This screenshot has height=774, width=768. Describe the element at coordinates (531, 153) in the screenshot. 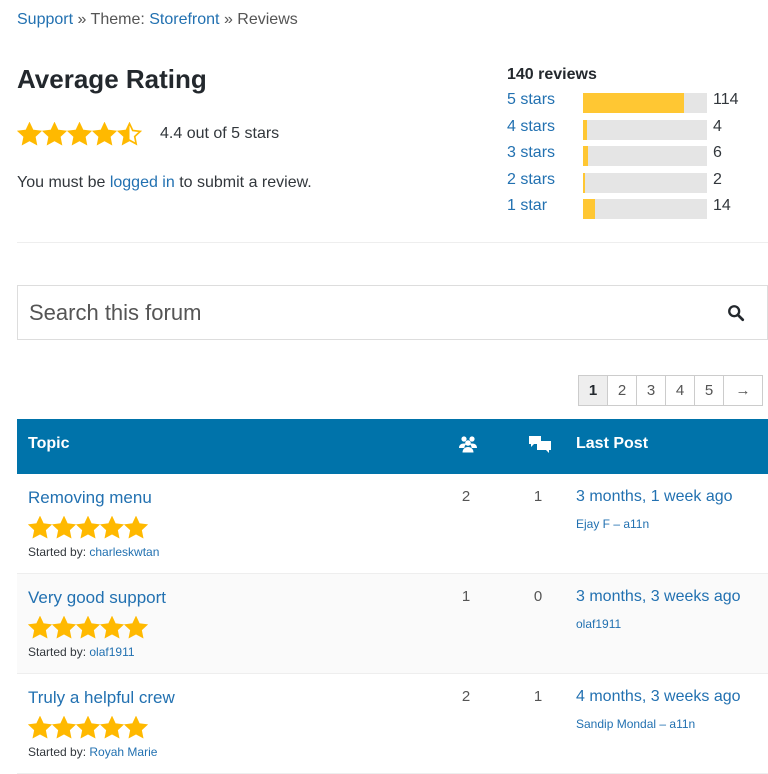

I see `breakdown-label-link: 3 stars` at that location.